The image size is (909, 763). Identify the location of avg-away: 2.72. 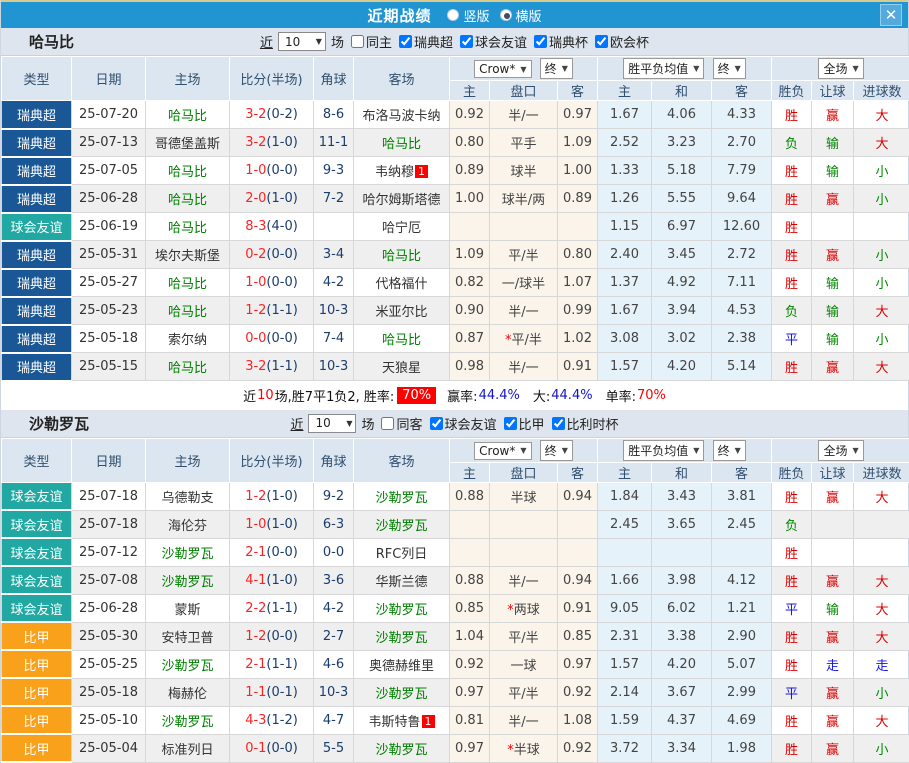
(742, 255).